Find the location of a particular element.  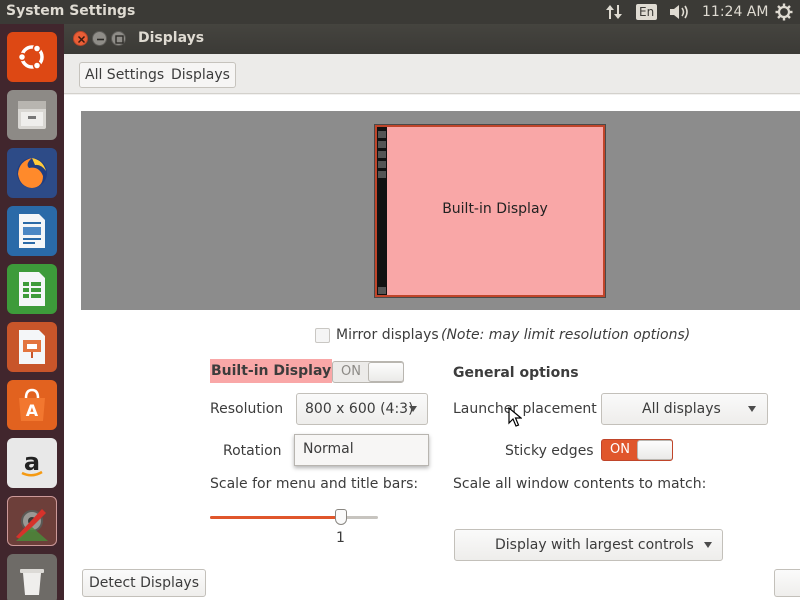

breadcrumb: All Settings Displays is located at coordinates (432, 74).